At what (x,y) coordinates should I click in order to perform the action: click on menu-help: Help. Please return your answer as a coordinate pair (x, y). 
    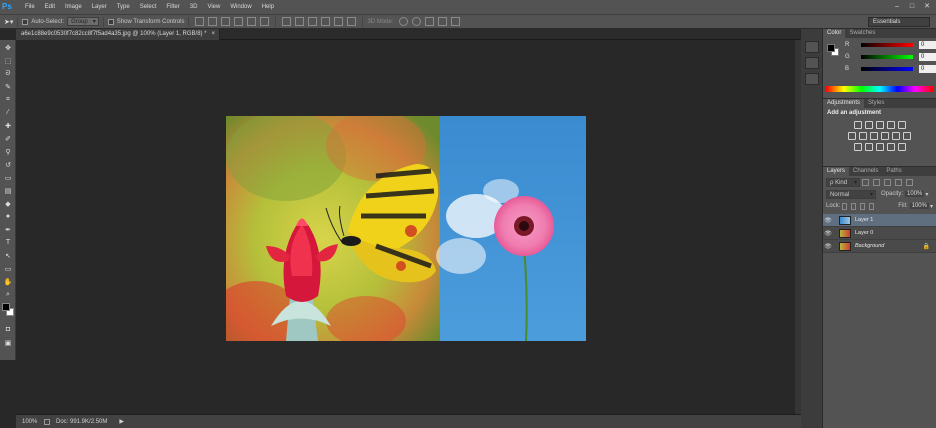
    Looking at the image, I should click on (268, 7).